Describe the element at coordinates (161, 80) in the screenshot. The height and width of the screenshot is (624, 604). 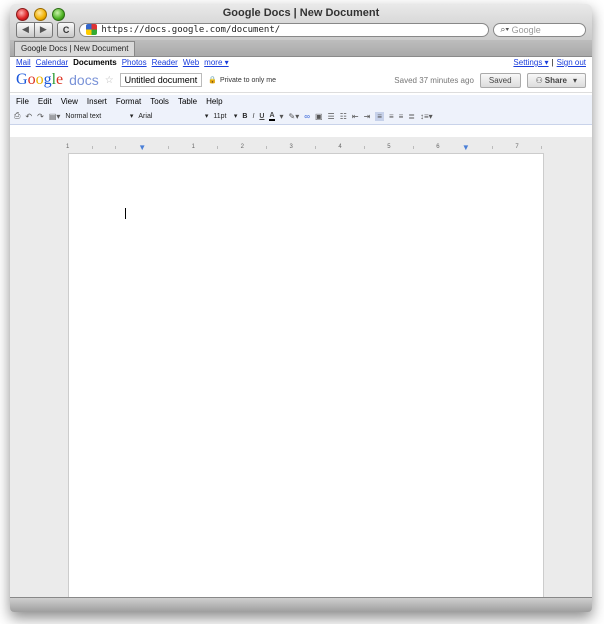
I see `document-title: Untitled document` at that location.